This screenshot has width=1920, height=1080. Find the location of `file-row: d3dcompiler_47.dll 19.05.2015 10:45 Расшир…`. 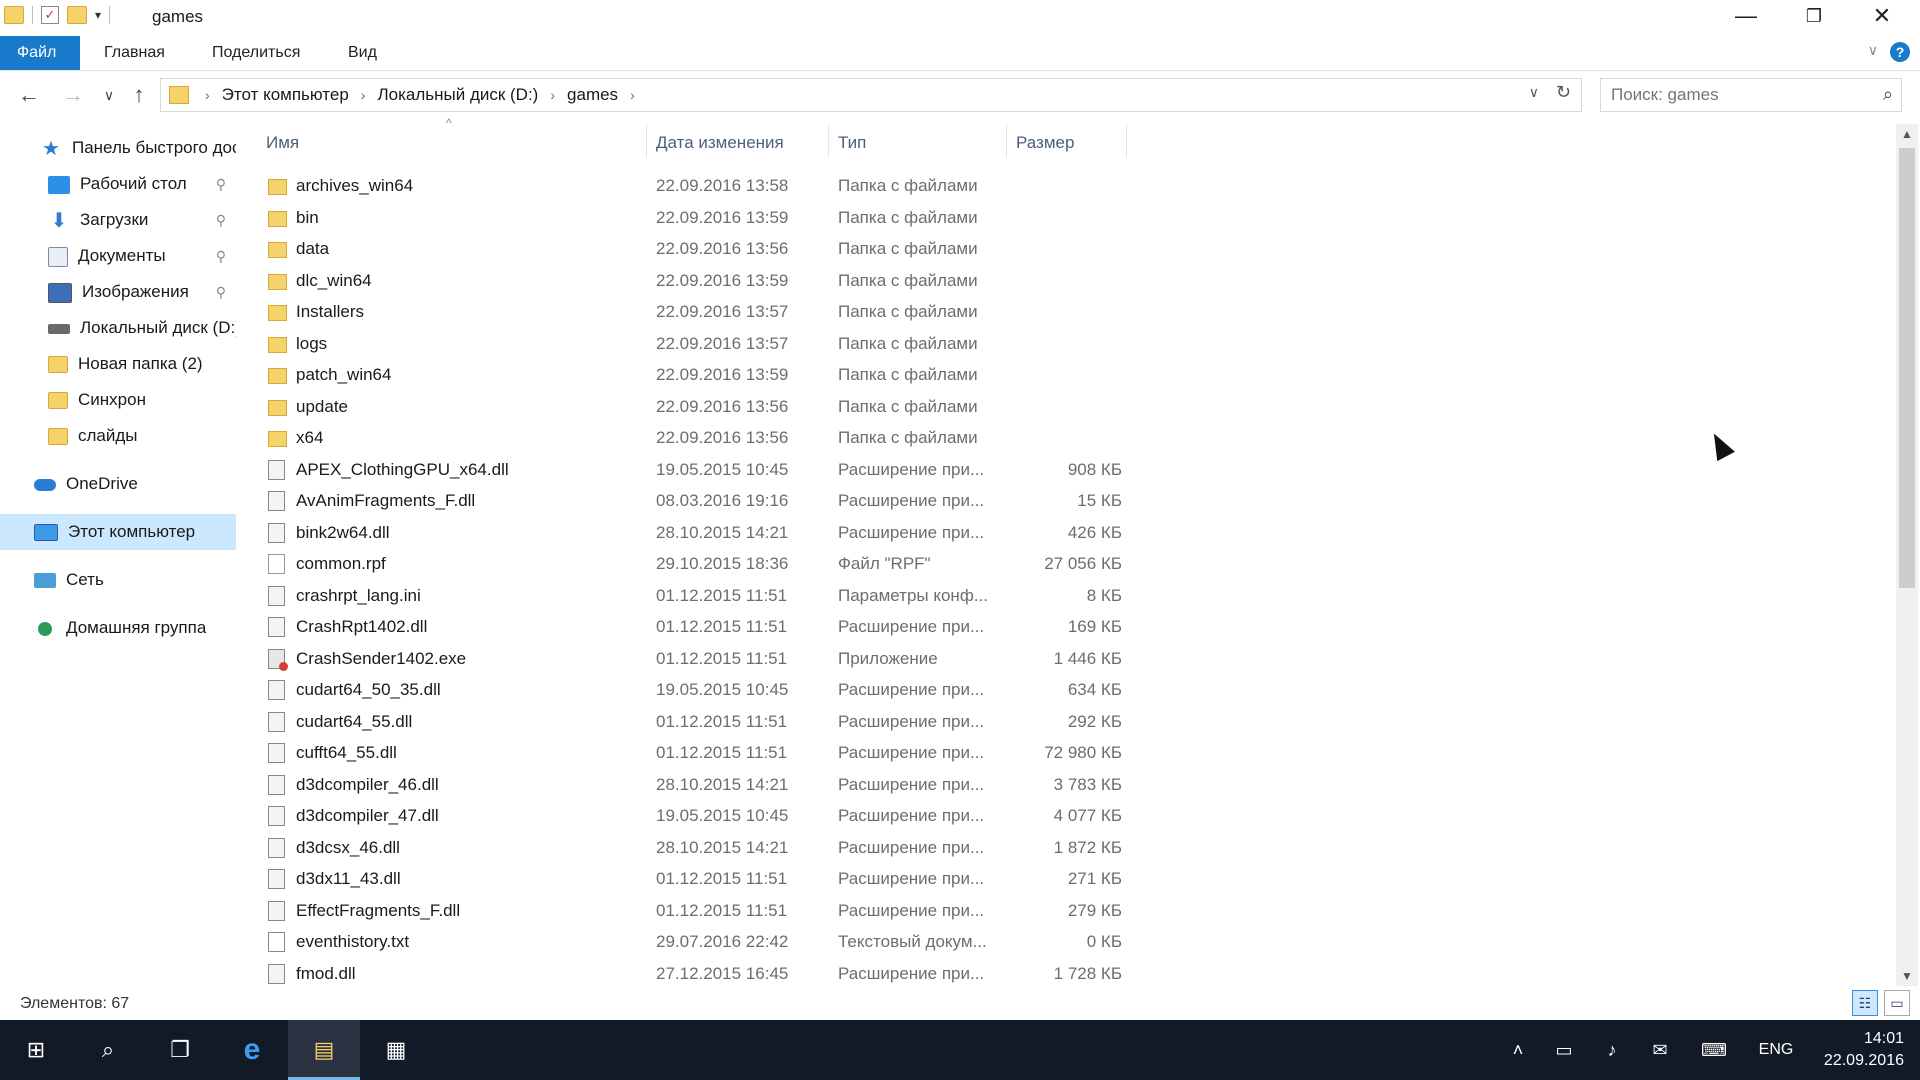

file-row: d3dcompiler_47.dll 19.05.2015 10:45 Расшир… is located at coordinates (694, 816).